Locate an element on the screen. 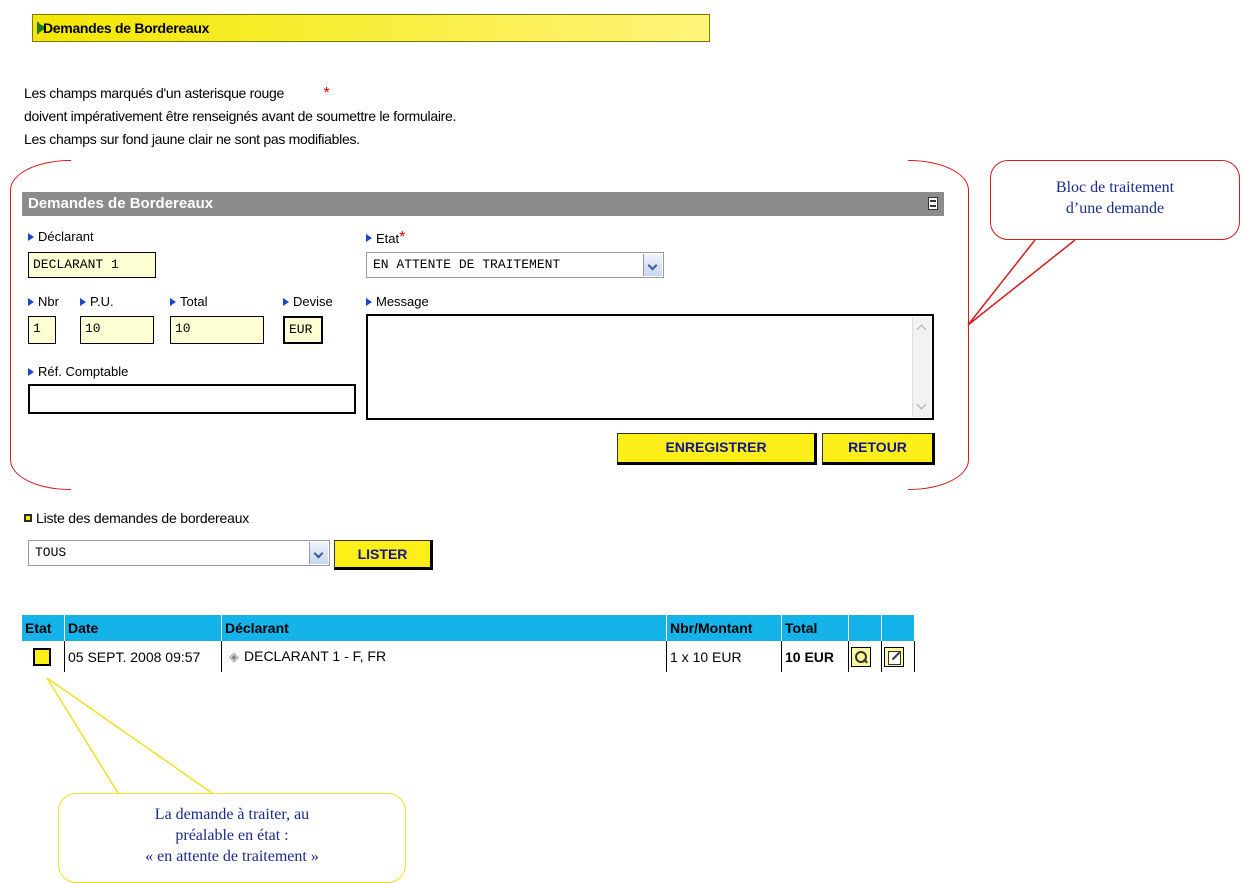 The width and height of the screenshot is (1243, 883). red-callout-pointer is located at coordinates (1021, 282).